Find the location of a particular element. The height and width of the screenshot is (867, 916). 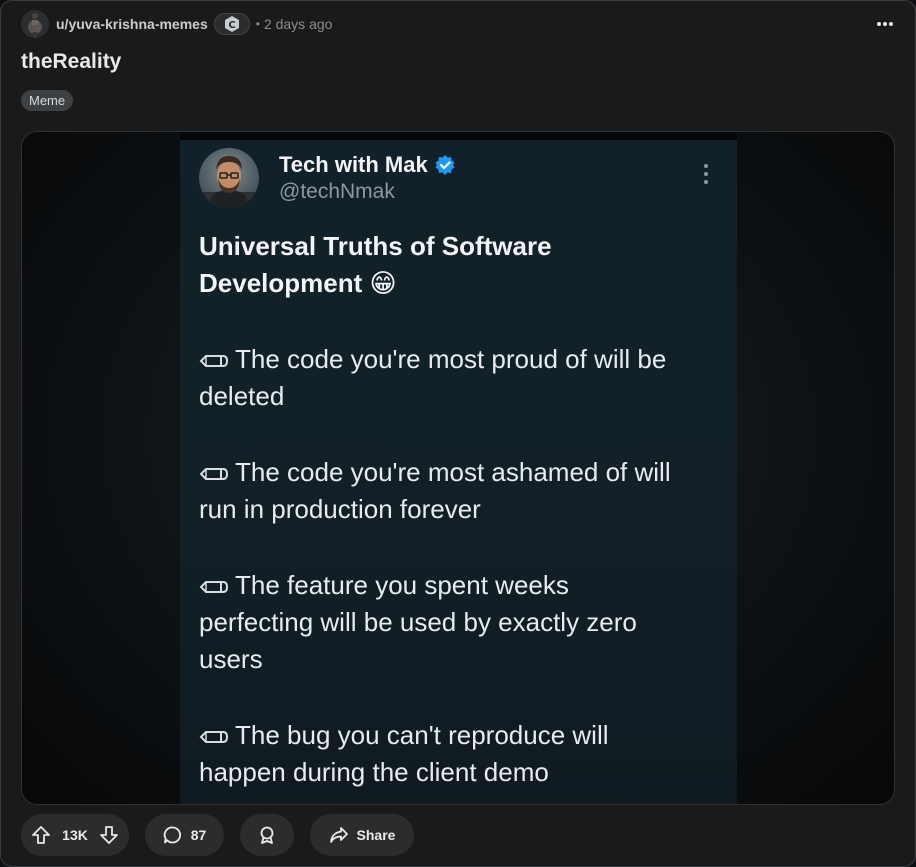

more-options-button is located at coordinates (885, 24).